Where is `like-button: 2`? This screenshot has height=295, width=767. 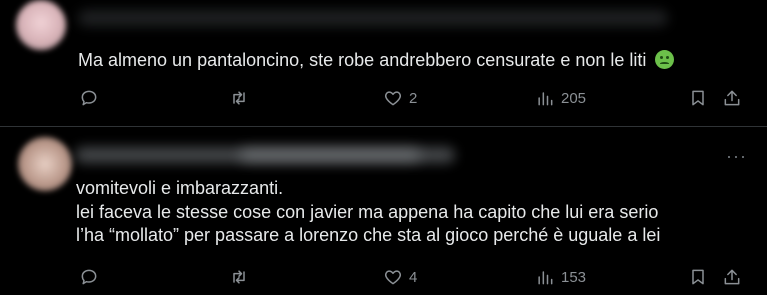
like-button: 2 is located at coordinates (400, 98).